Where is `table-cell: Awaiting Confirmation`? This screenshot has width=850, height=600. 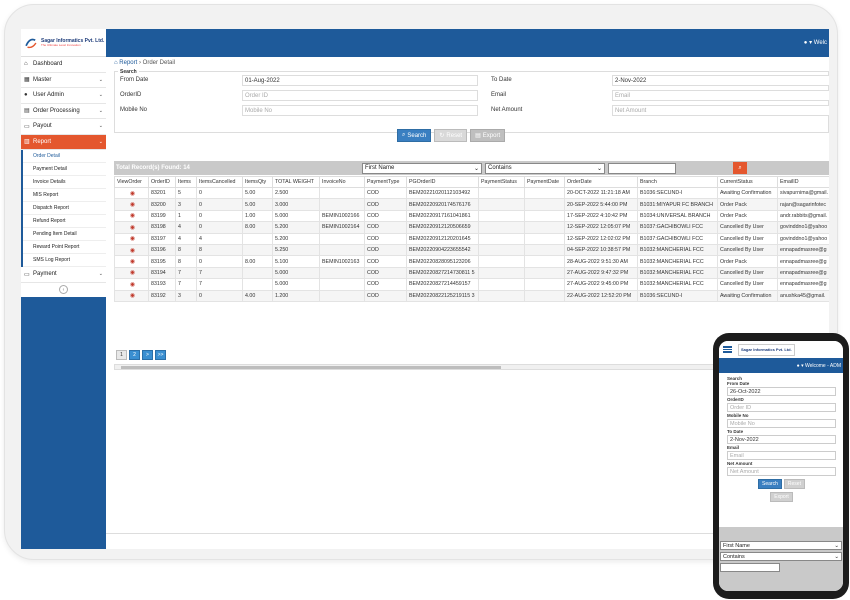
table-cell: Awaiting Confirmation is located at coordinates (747, 193).